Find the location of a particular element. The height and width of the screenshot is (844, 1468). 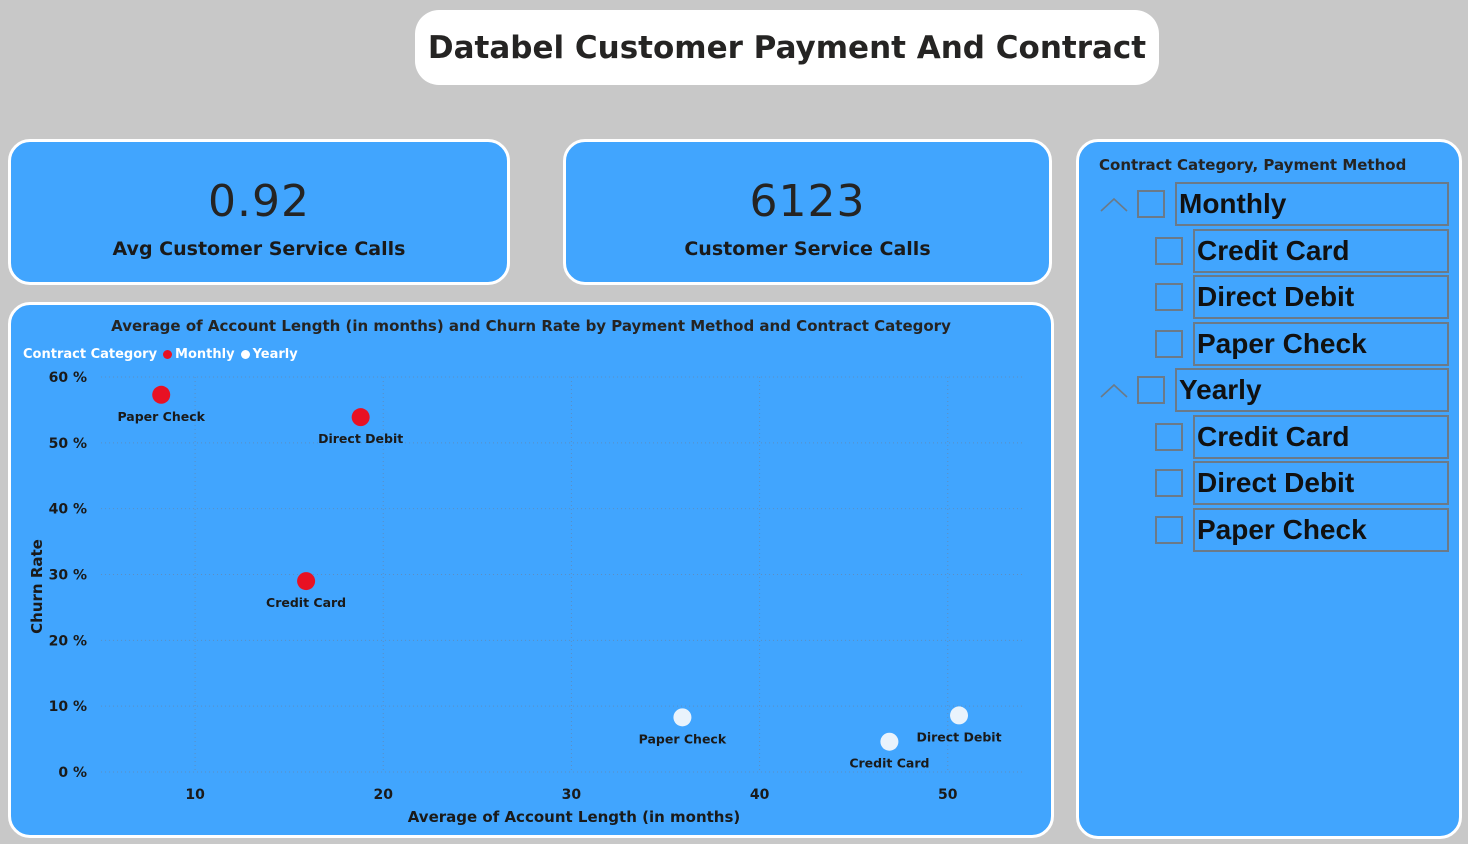

slicer-item-monthly-credit-card: Credit Card is located at coordinates (1302, 251).